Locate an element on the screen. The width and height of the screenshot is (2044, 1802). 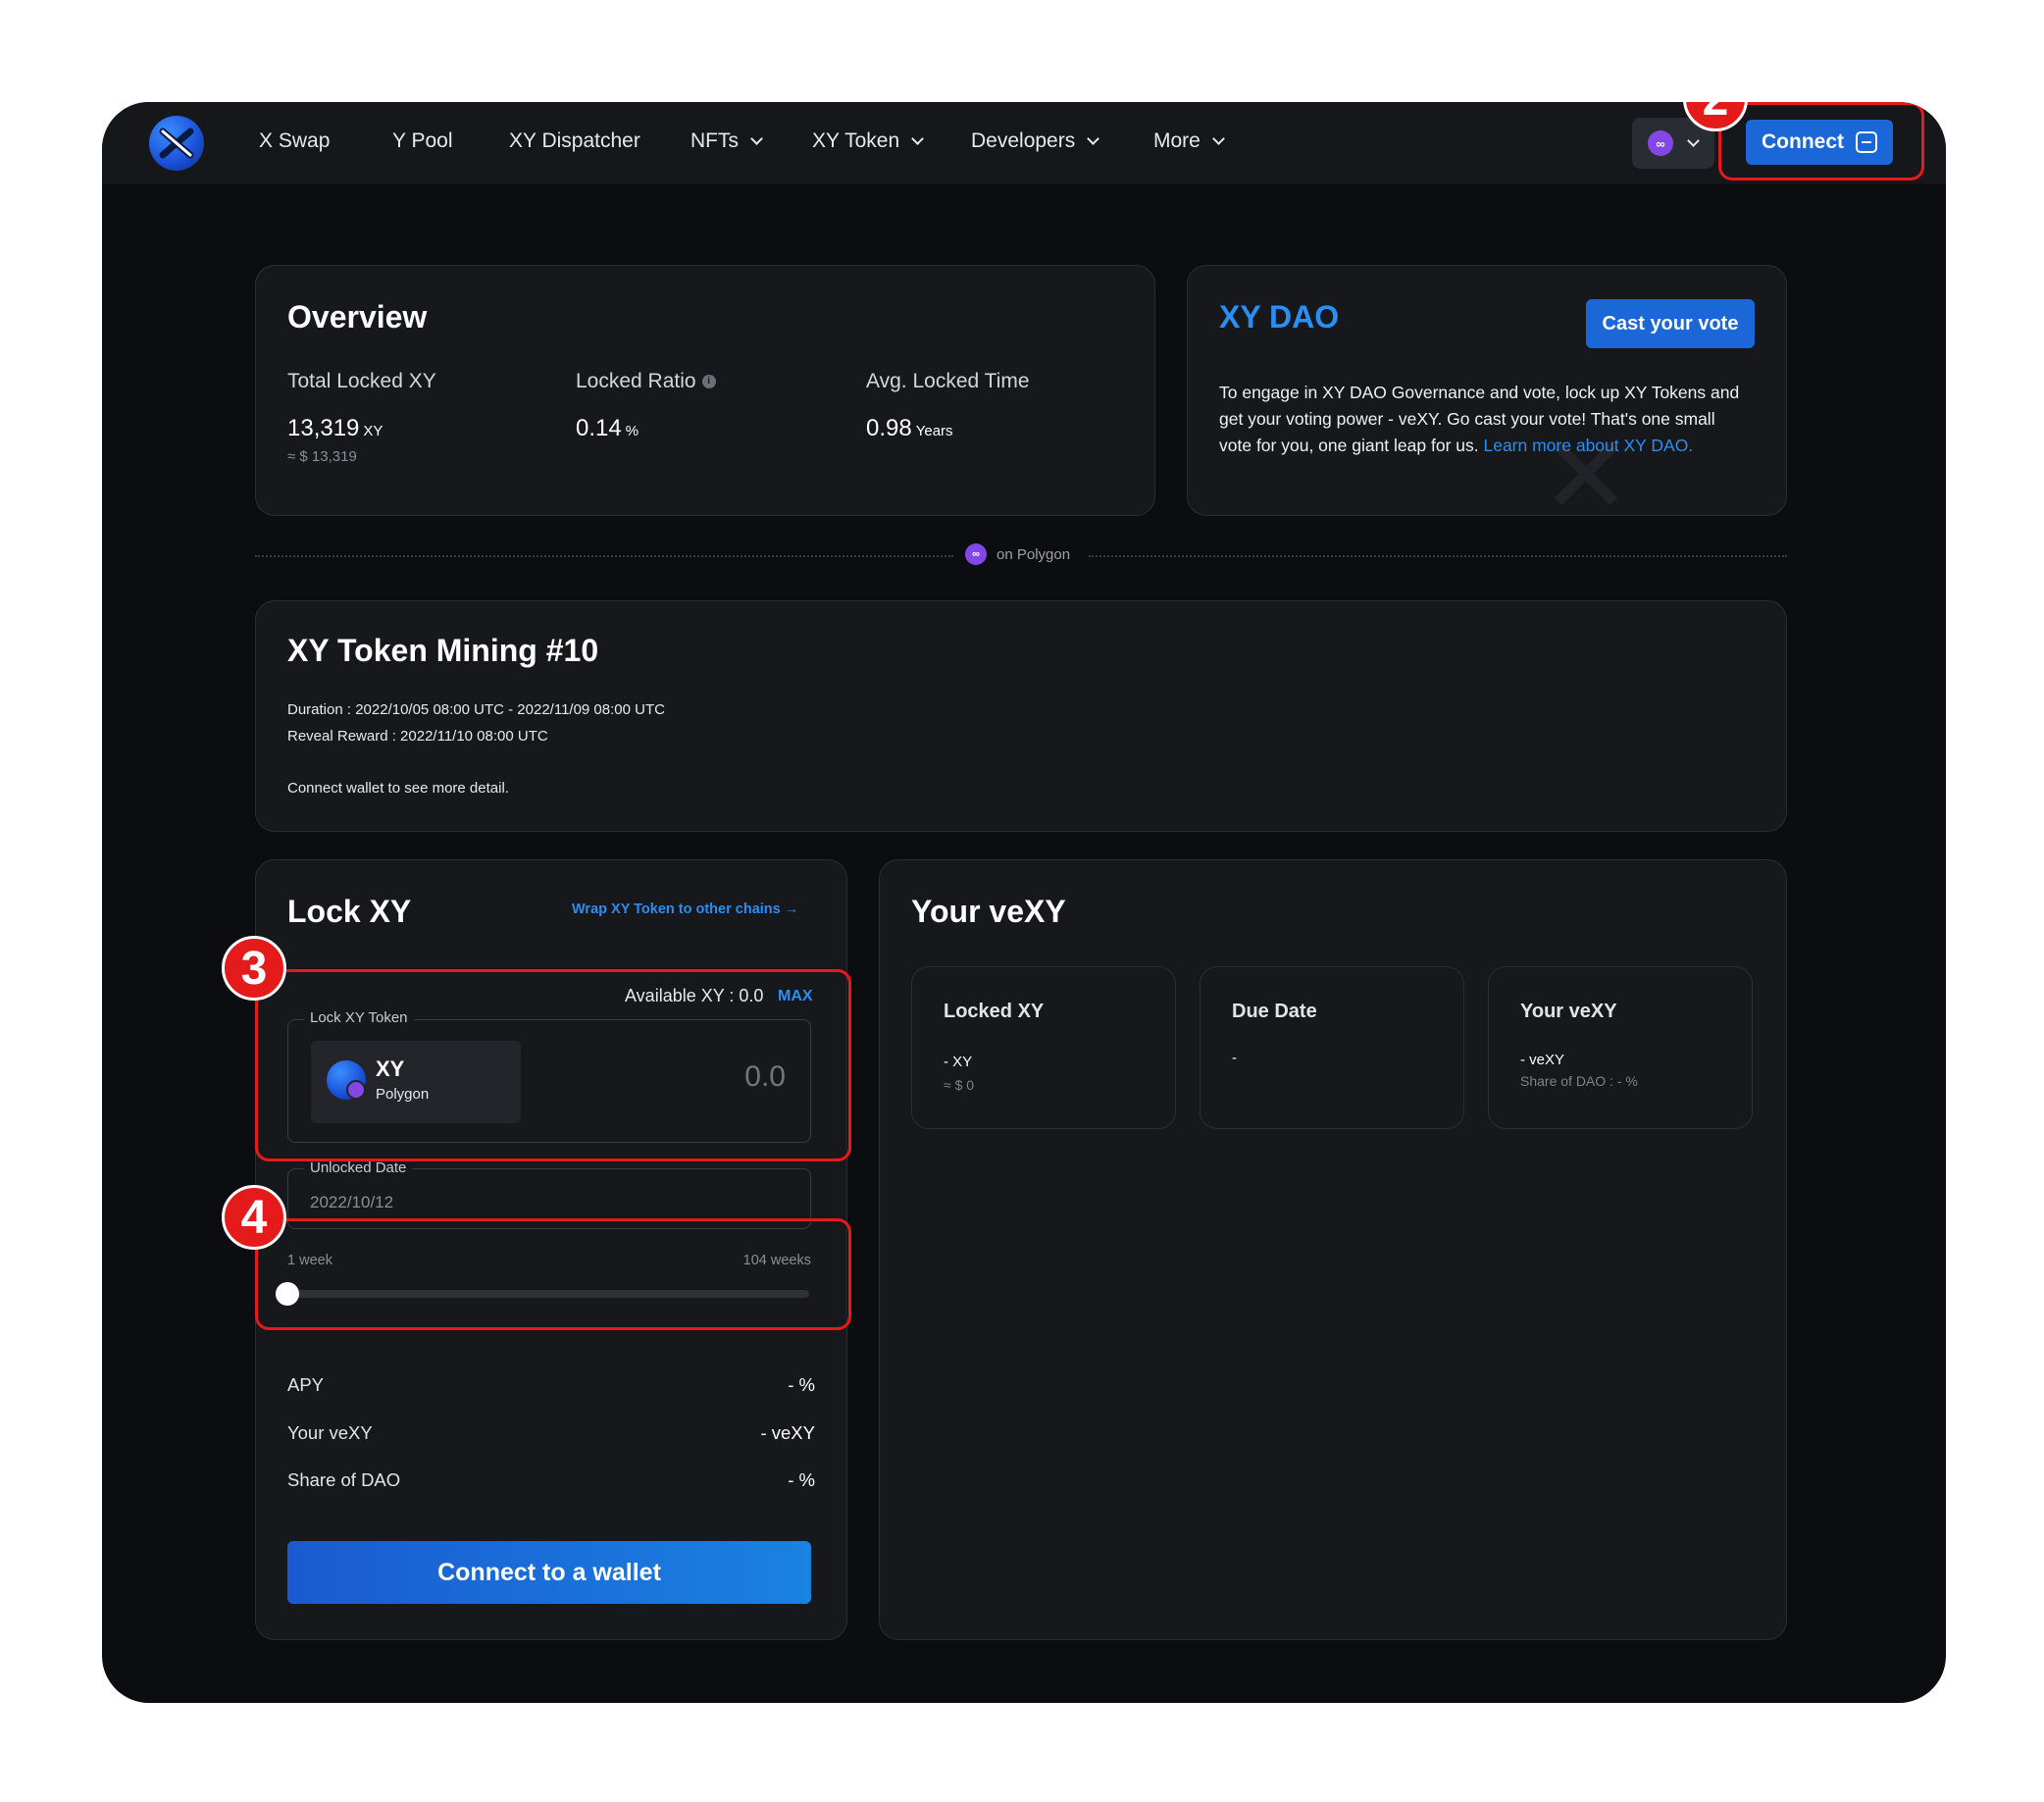
avg-locked-time-label: Avg. Locked Time is located at coordinates (948, 381).